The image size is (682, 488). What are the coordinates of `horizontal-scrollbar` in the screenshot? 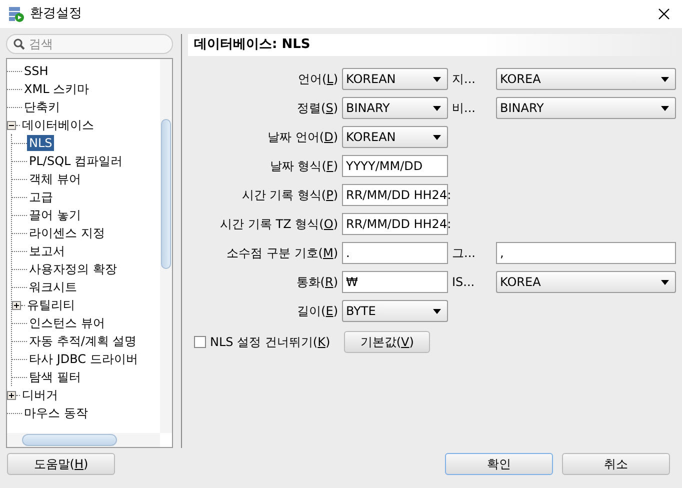 It's located at (83, 440).